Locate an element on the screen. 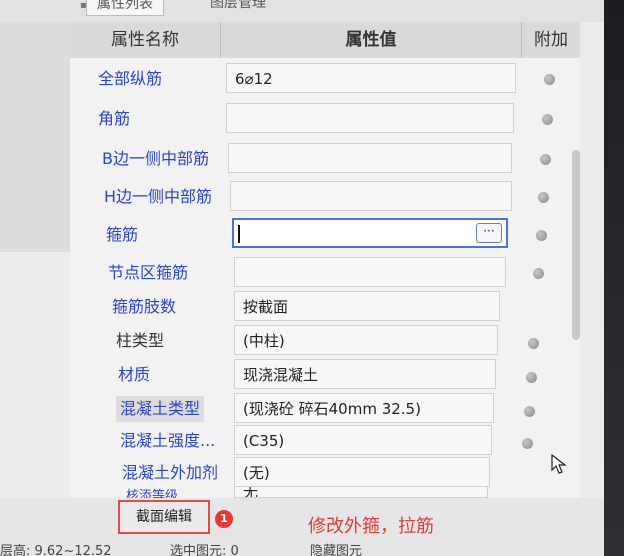 The image size is (624, 556). table-row: 全部纵筋 6⌀12 is located at coordinates (325, 79).